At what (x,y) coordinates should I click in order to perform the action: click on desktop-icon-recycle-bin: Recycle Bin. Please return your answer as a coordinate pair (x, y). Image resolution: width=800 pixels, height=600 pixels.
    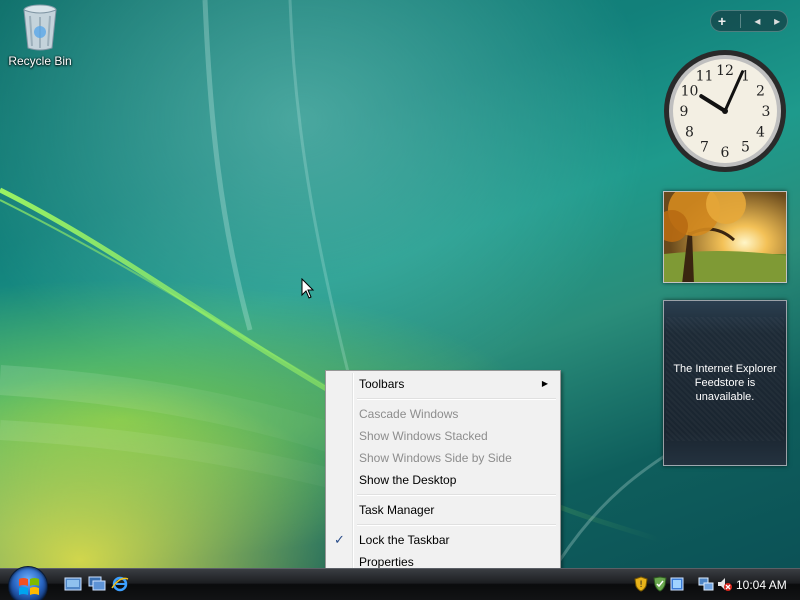
    Looking at the image, I should click on (40, 35).